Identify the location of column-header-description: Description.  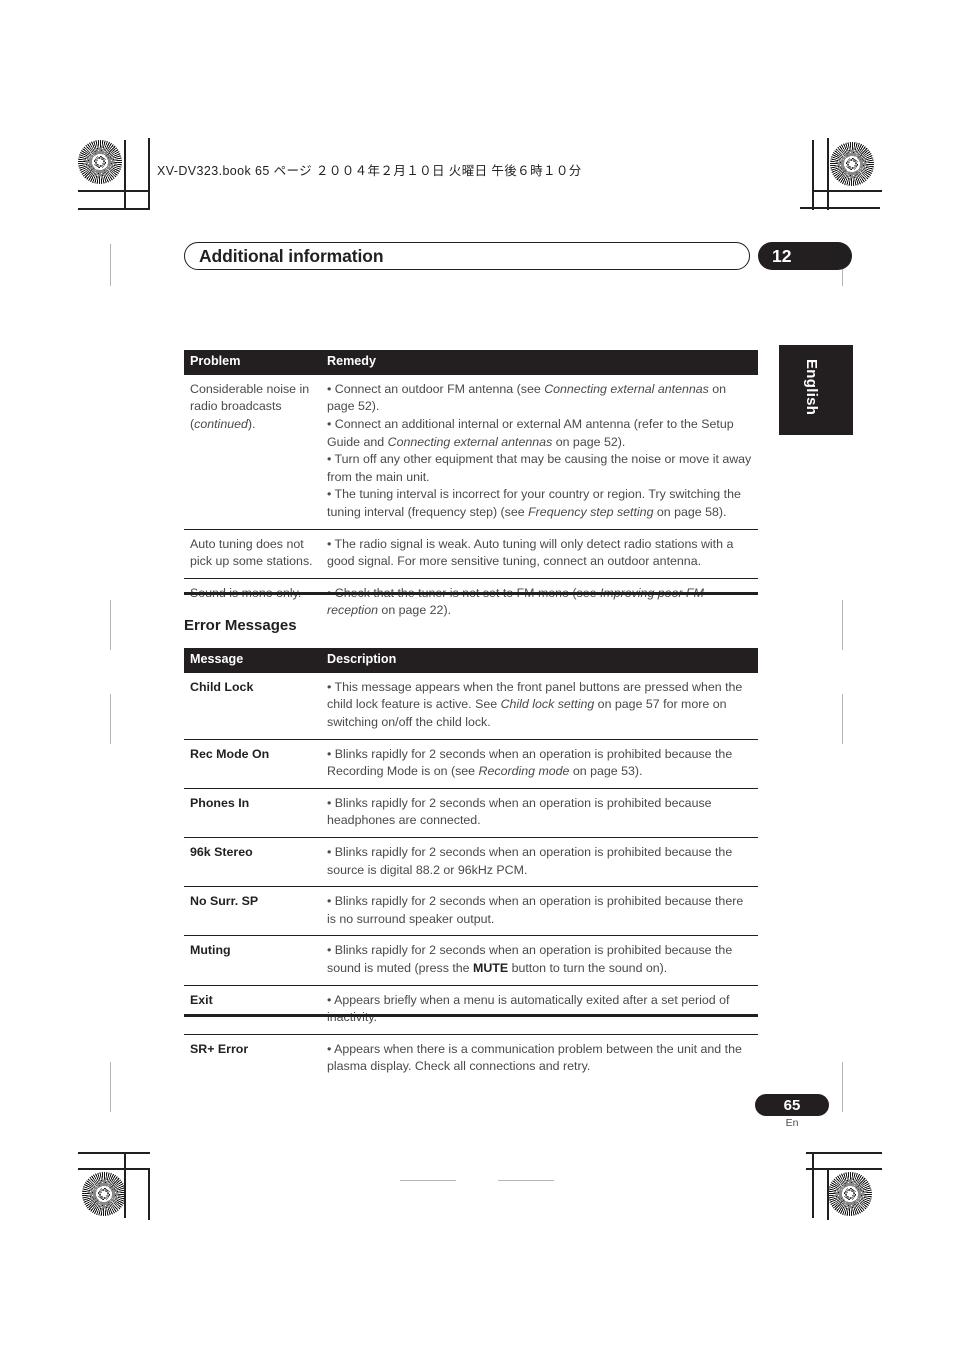
(539, 660).